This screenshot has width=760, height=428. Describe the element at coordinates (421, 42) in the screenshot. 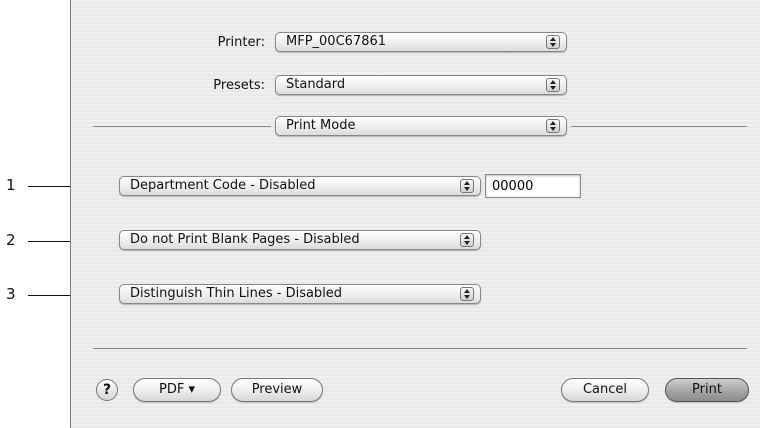

I see `printer-popup: MFP_00C67861` at that location.